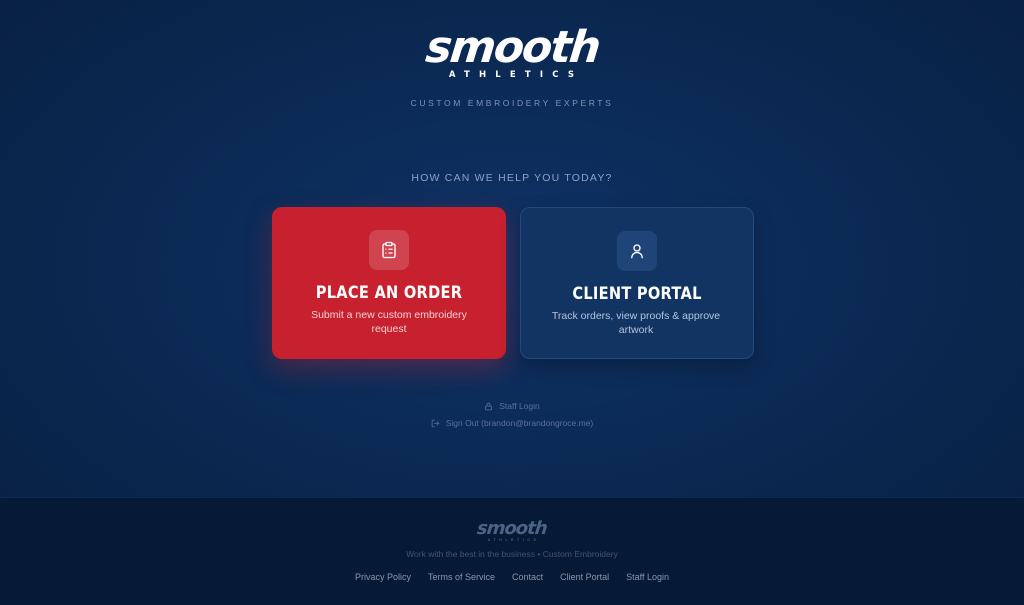 This screenshot has height=605, width=1024. What do you see at coordinates (435, 423) in the screenshot?
I see `sign-out-icon` at bounding box center [435, 423].